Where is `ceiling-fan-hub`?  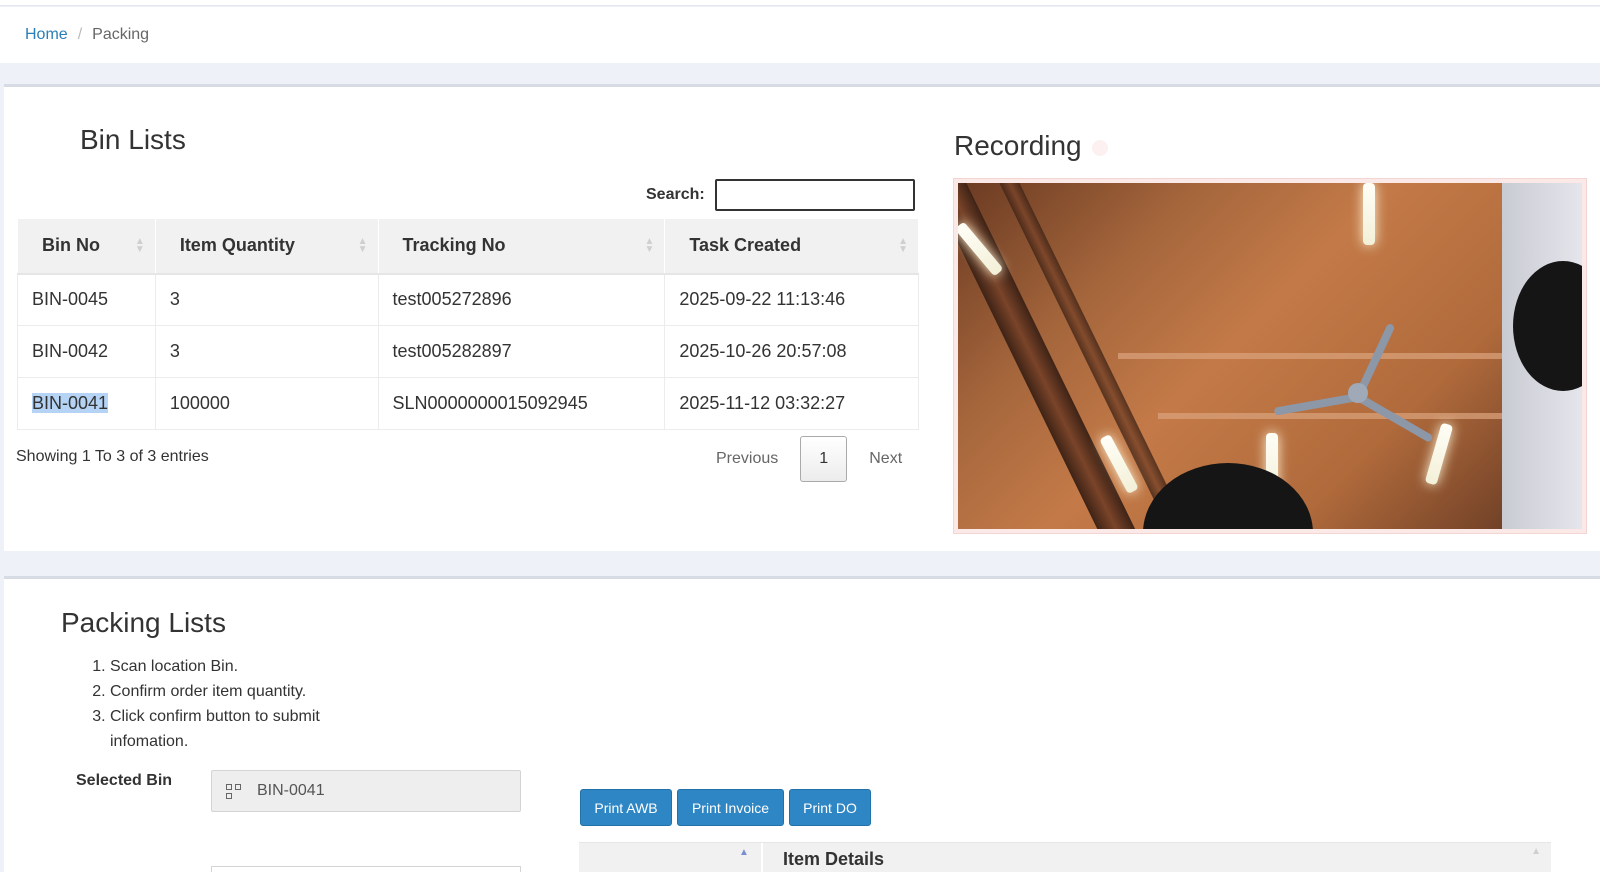
ceiling-fan-hub is located at coordinates (1358, 393).